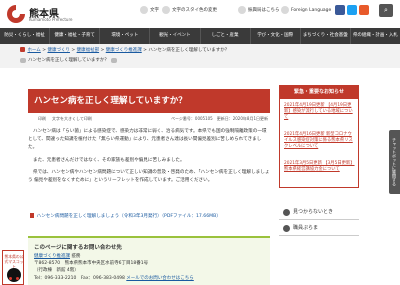 This screenshot has height=285, width=400. What do you see at coordinates (242, 118) in the screenshot?
I see `updated-date: 更新日：2020年8月1日更新` at bounding box center [242, 118].